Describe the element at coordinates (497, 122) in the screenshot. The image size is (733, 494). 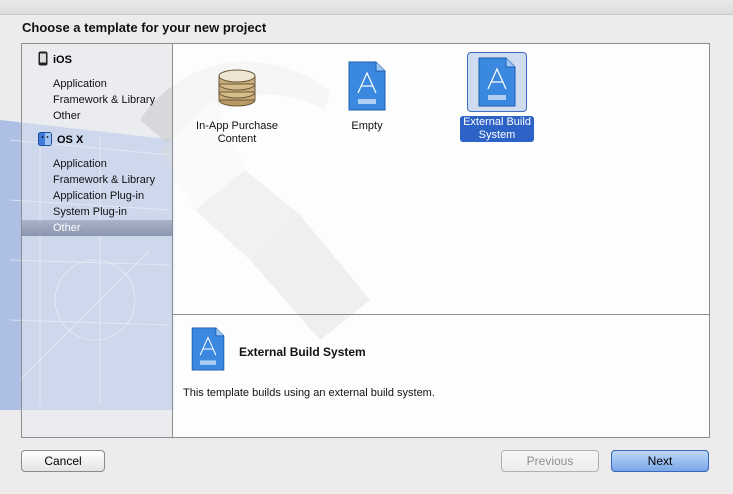
I see `template-label: External Build` at that location.